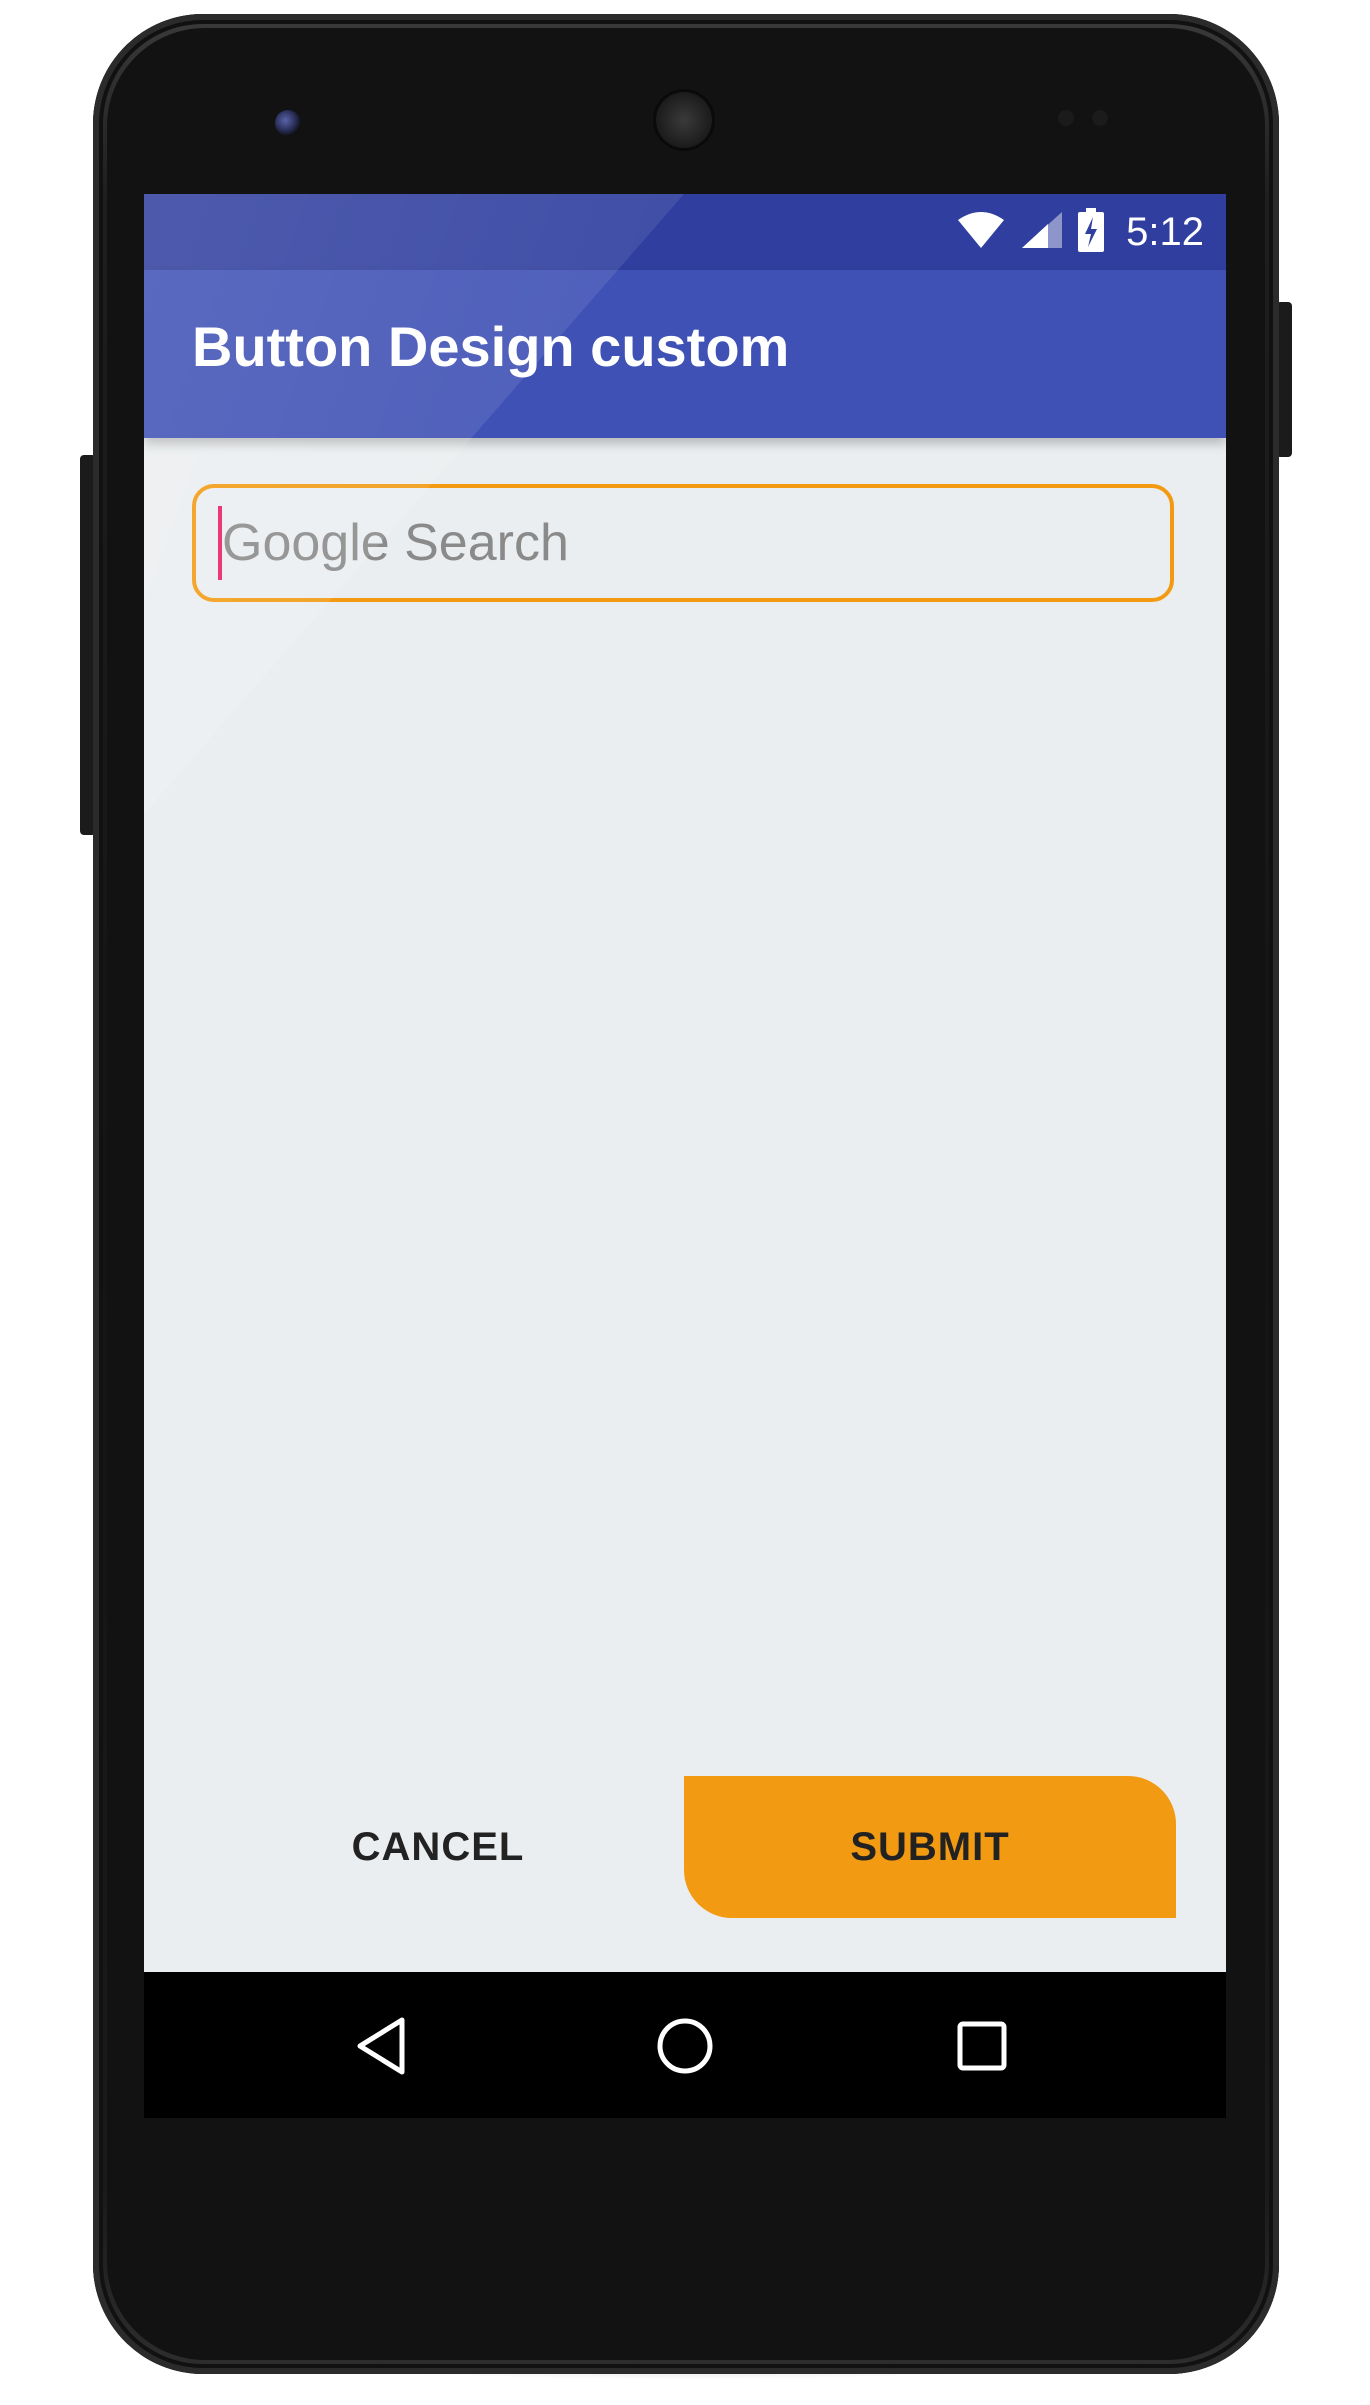  I want to click on earpiece-speaker, so click(684, 120).